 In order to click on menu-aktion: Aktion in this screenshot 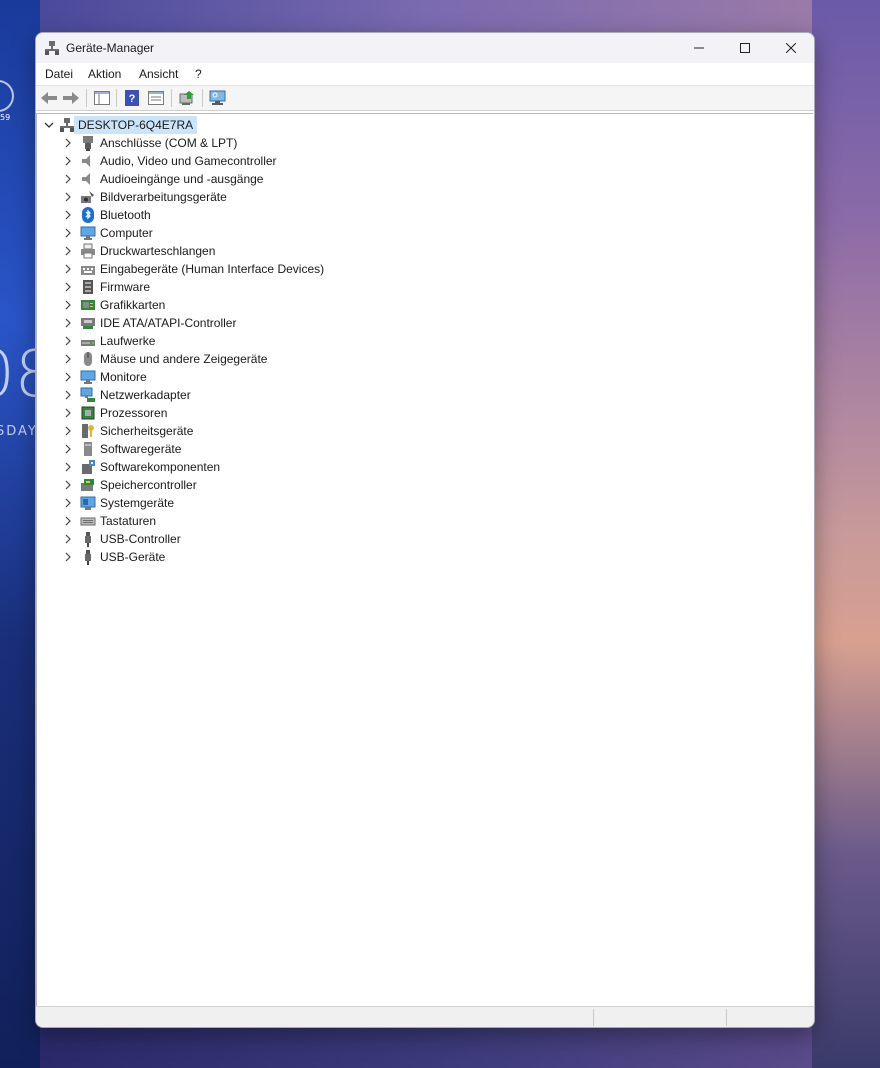, I will do `click(104, 74)`.